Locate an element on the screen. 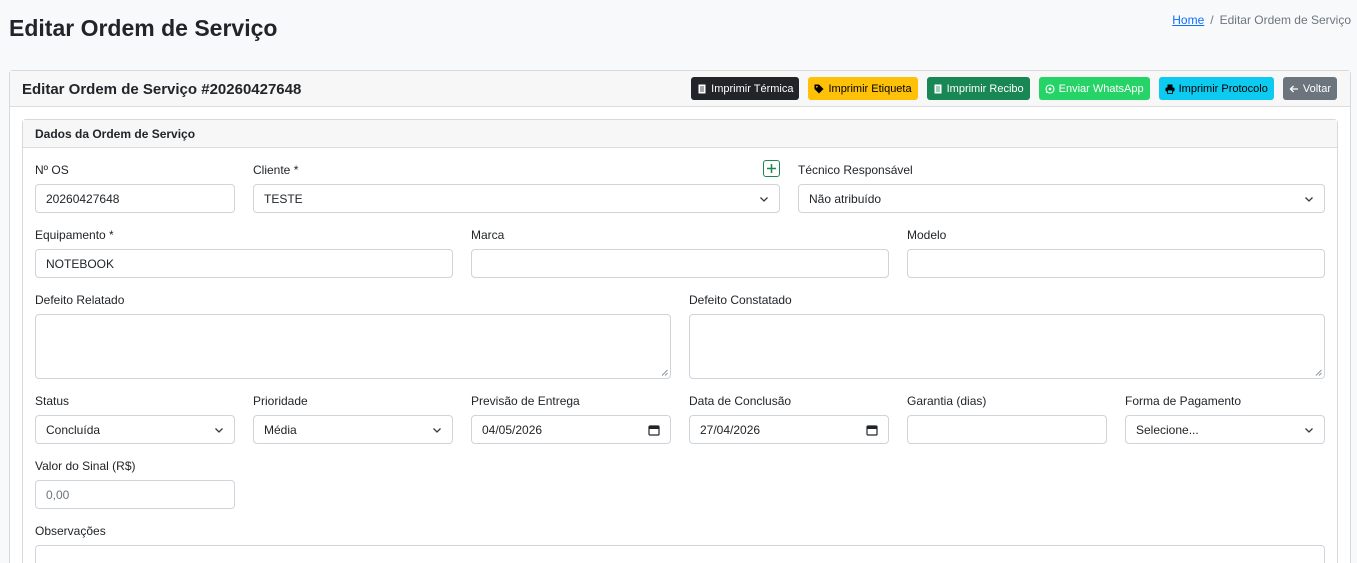  deposit-label: Valor do Sinal (R$) is located at coordinates (85, 466).